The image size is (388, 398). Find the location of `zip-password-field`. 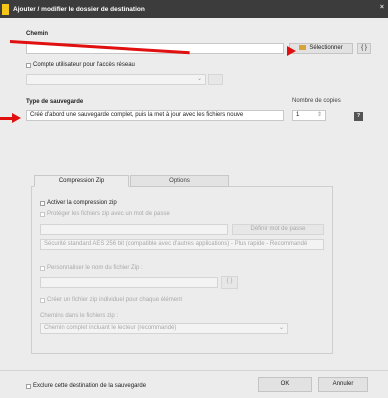

zip-password-field is located at coordinates (134, 229).